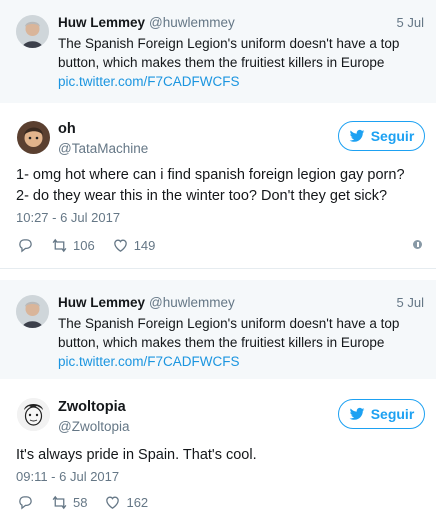 The height and width of the screenshot is (513, 436). I want to click on like-button: 149, so click(134, 245).